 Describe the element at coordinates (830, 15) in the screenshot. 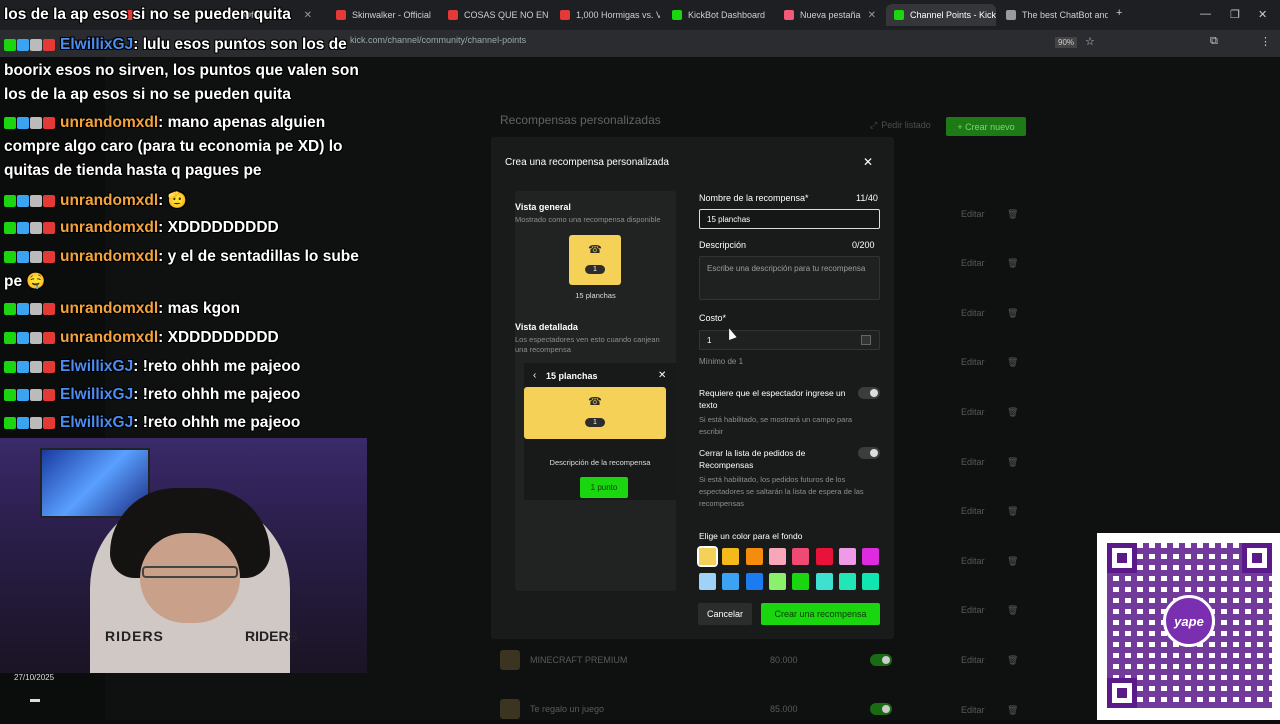

I see `browser-tab: Nueva pestaña ✕` at that location.